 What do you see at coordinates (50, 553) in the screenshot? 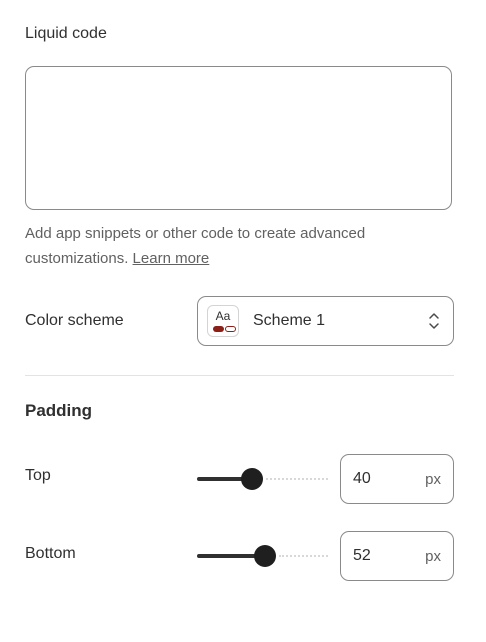
I see `padding-bottom-label: Bottom` at bounding box center [50, 553].